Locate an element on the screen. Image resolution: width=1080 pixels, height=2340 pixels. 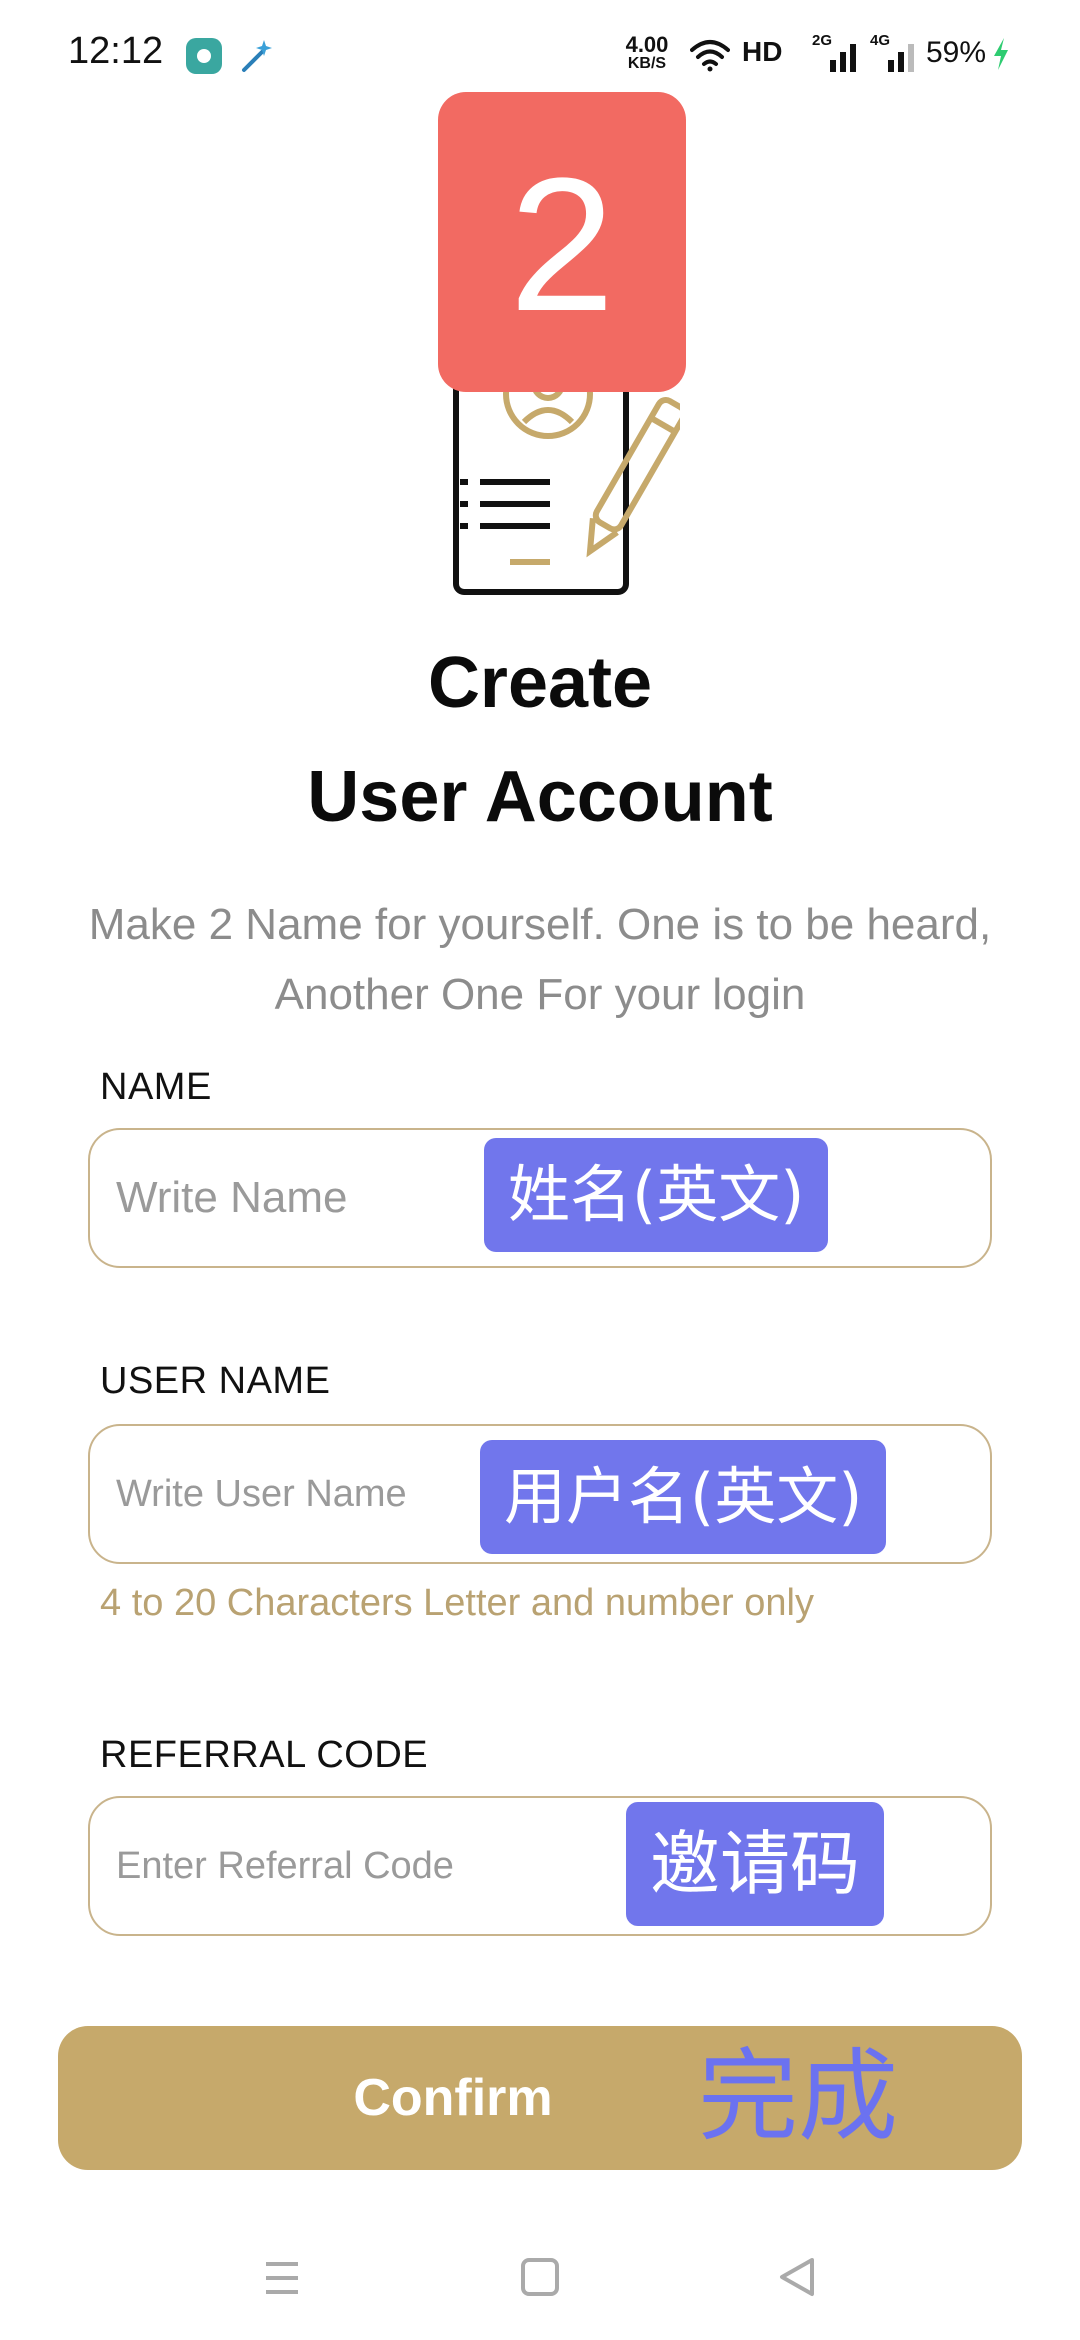
app-icon is located at coordinates (204, 56).